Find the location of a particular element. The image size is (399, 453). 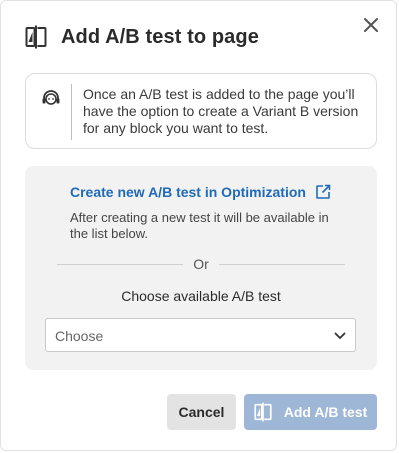

chevron-down-icon is located at coordinates (340, 335).